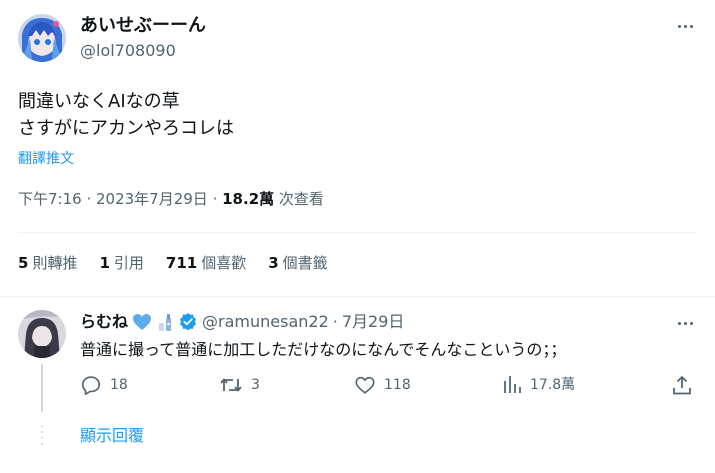 Image resolution: width=715 pixels, height=473 pixels. I want to click on reply-header: らむね @ramunesan22 · 7月29日, so click(242, 322).